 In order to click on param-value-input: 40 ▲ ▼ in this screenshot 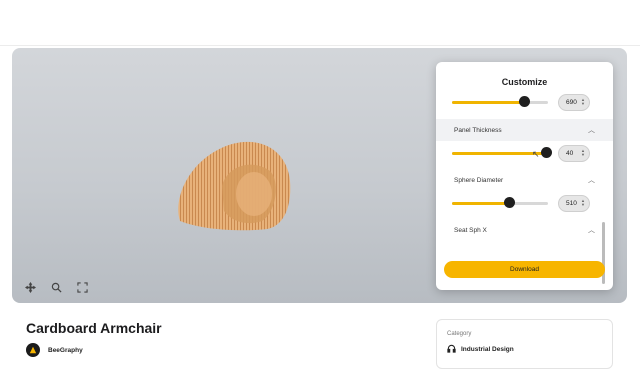, I will do `click(574, 153)`.